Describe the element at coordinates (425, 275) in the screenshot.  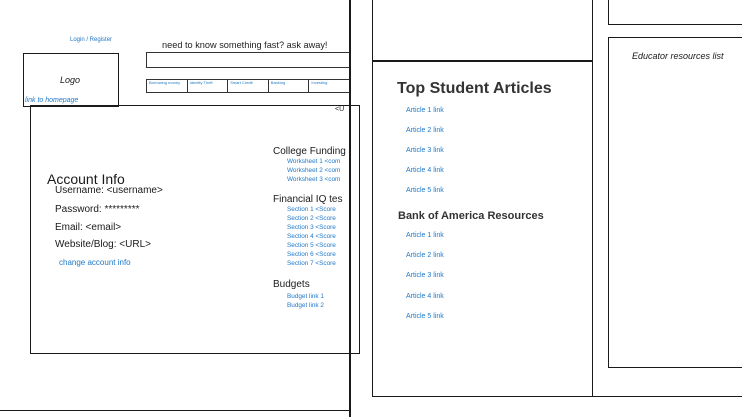
I see `boa-article-link: Article 3 link` at that location.